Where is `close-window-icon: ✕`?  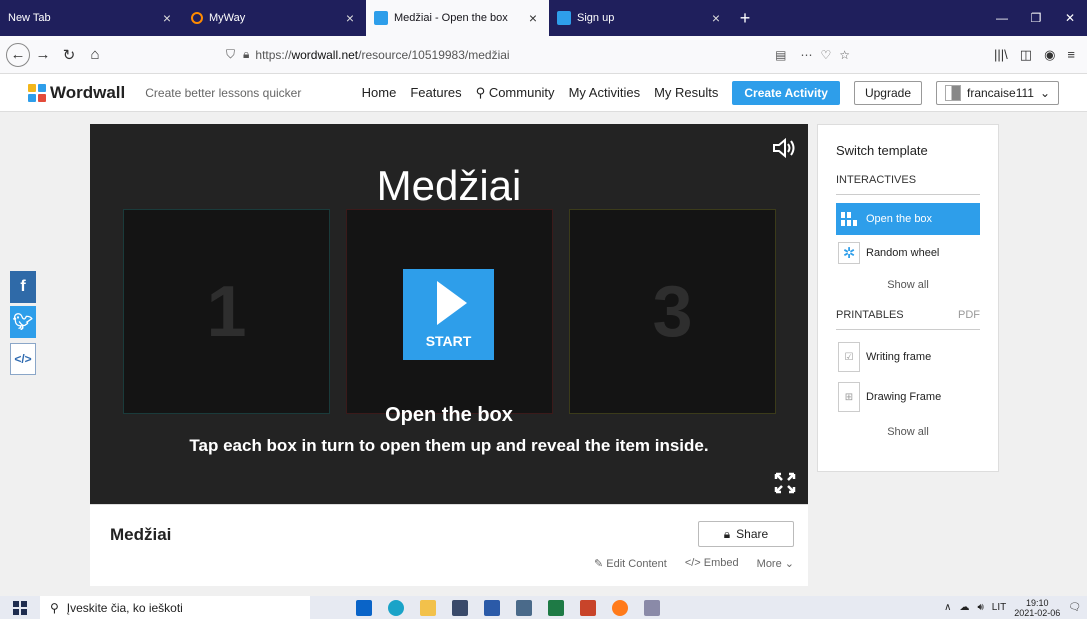 close-window-icon: ✕ is located at coordinates (1070, 18).